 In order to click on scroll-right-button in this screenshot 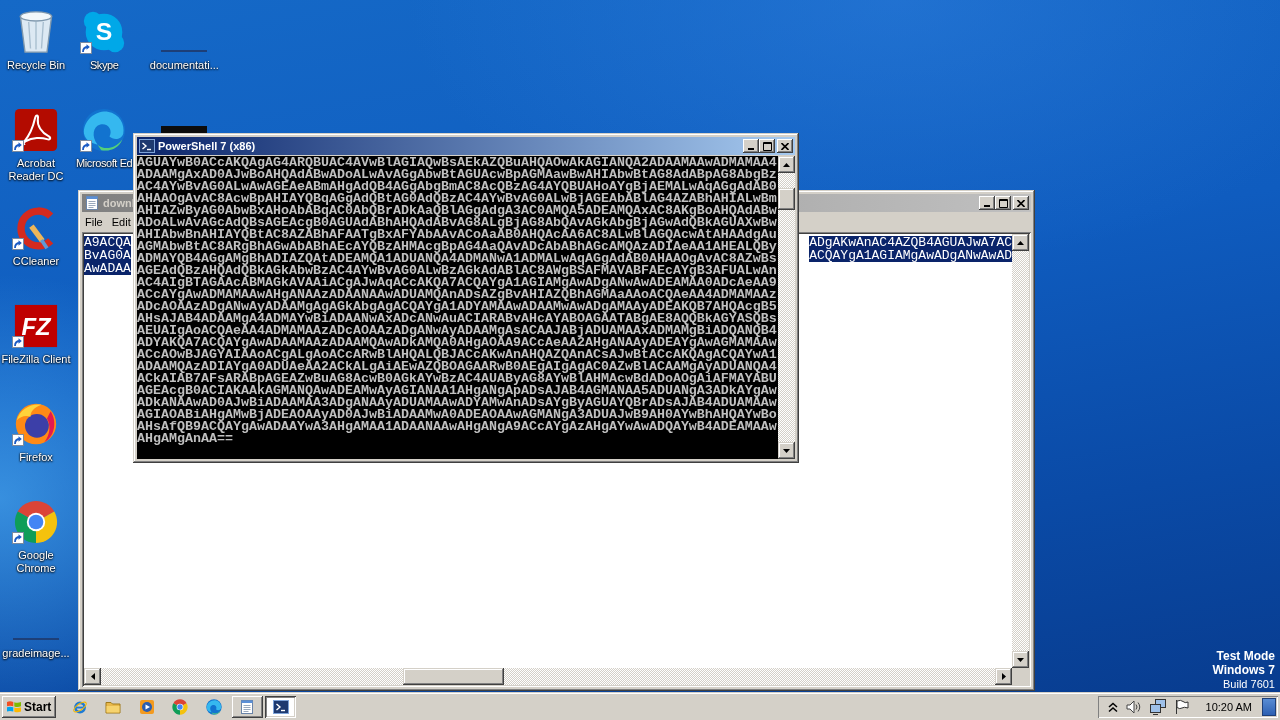, I will do `click(1003, 676)`.